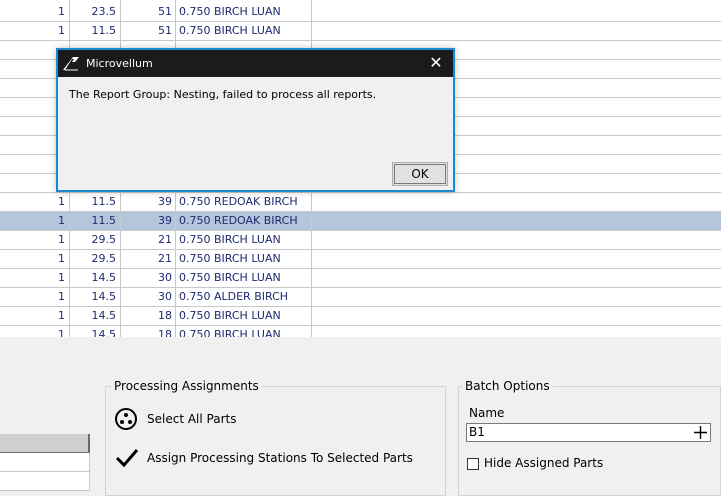 The height and width of the screenshot is (496, 721). Describe the element at coordinates (360, 12) in the screenshot. I see `table-row: 1 23.5 51 0.750 BIRCH LUAN` at that location.